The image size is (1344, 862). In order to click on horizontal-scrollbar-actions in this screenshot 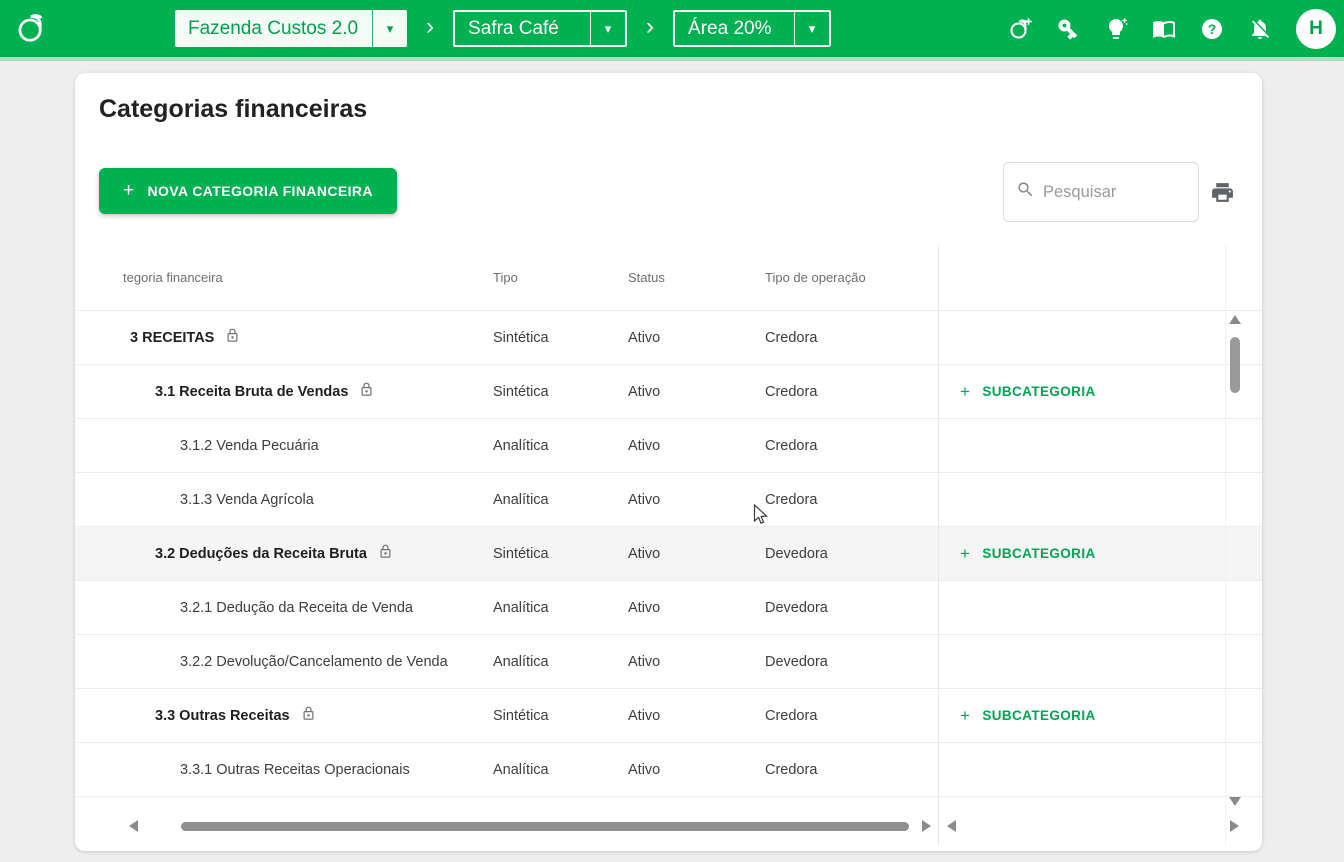, I will do `click(1093, 826)`.